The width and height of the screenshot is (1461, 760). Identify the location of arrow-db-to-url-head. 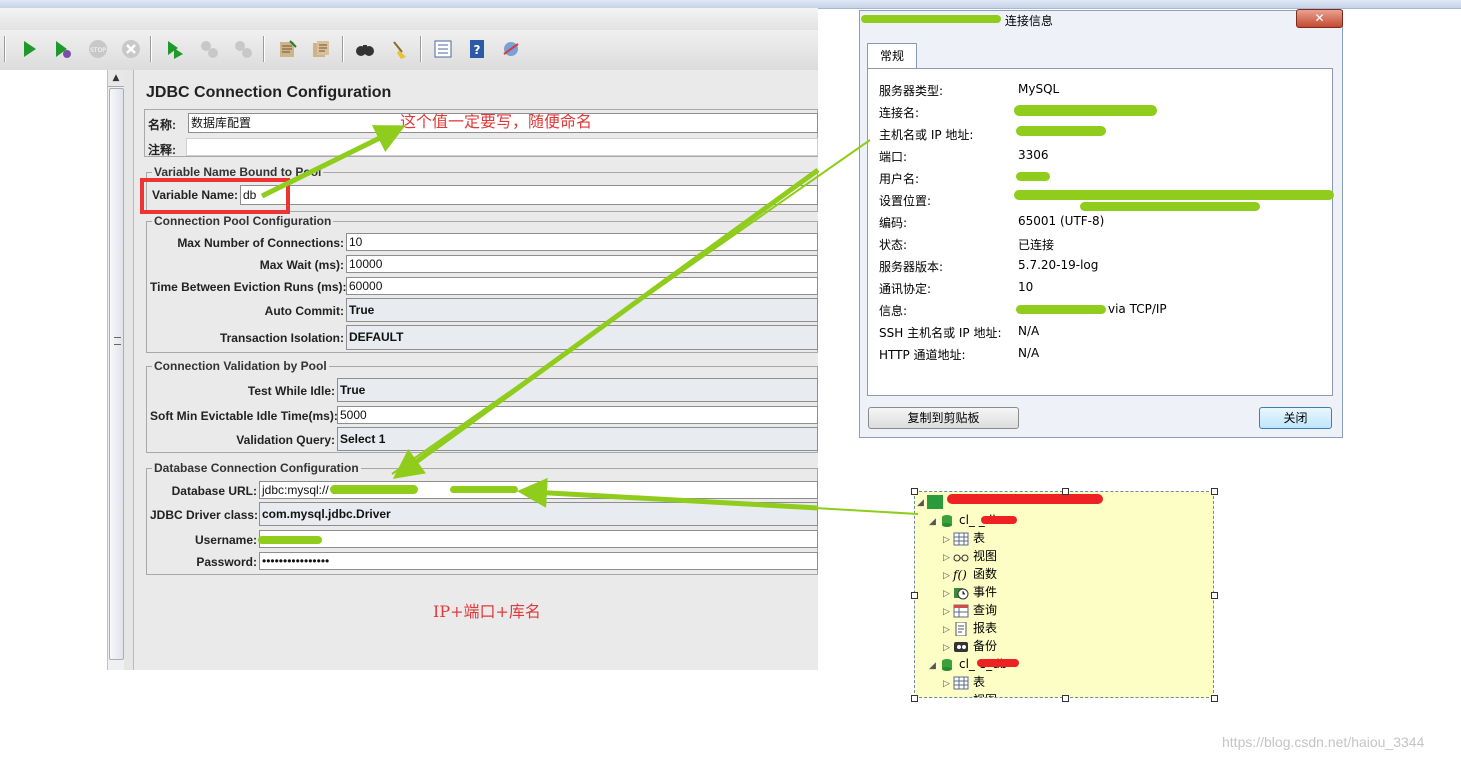
(668, 494).